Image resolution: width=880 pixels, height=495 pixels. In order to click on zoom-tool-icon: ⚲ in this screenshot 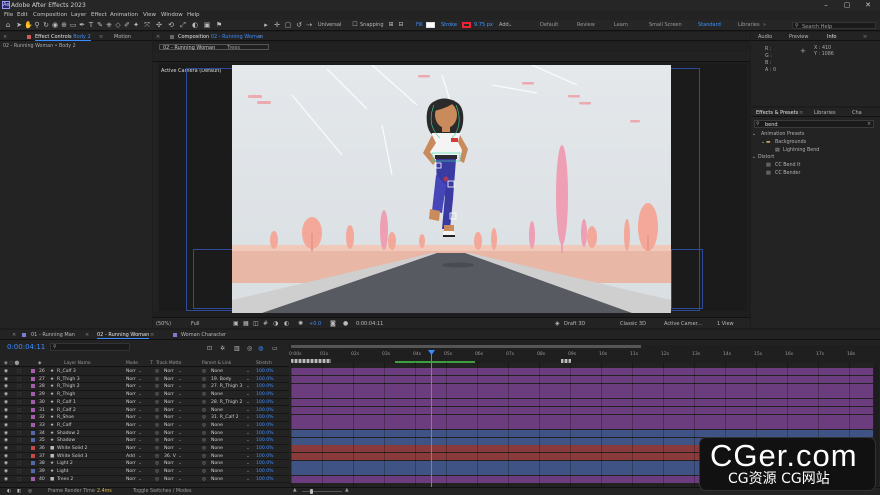, I will do `click(37, 25)`.